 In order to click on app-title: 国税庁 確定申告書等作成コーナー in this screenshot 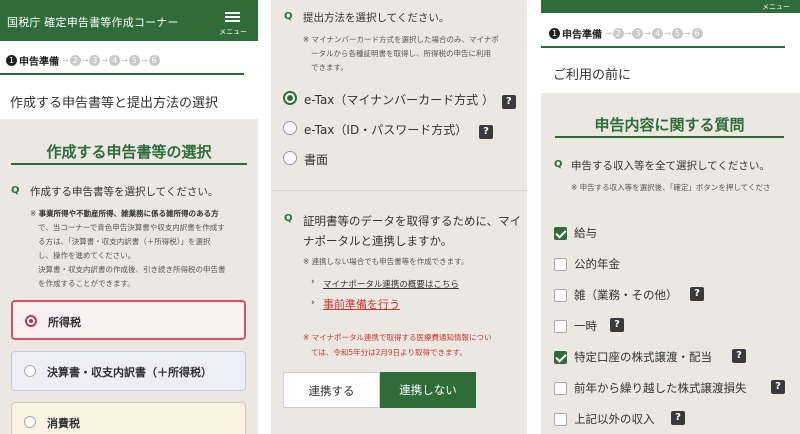, I will do `click(93, 22)`.